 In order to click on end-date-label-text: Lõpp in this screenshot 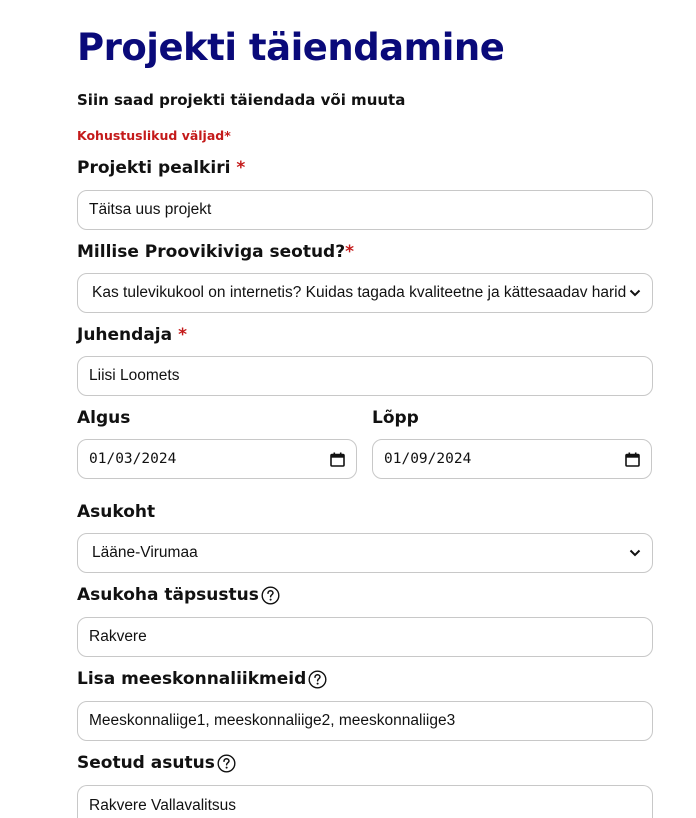, I will do `click(395, 418)`.